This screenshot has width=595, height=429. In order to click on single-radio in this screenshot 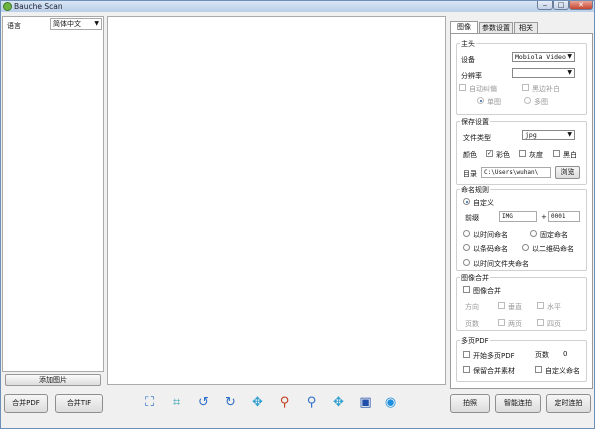, I will do `click(480, 100)`.